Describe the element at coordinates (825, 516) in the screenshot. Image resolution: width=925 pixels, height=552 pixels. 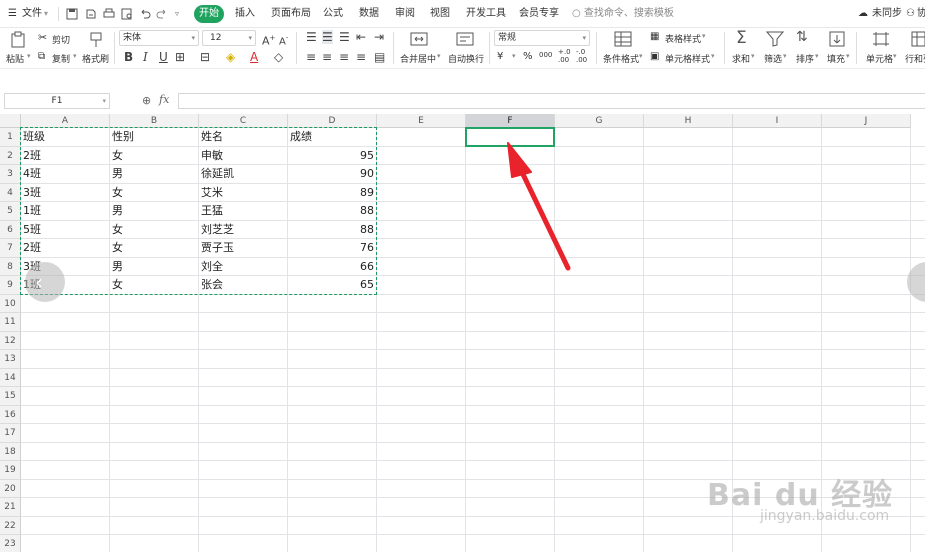
I see `watermark-url: jingyan.baidu.com` at that location.